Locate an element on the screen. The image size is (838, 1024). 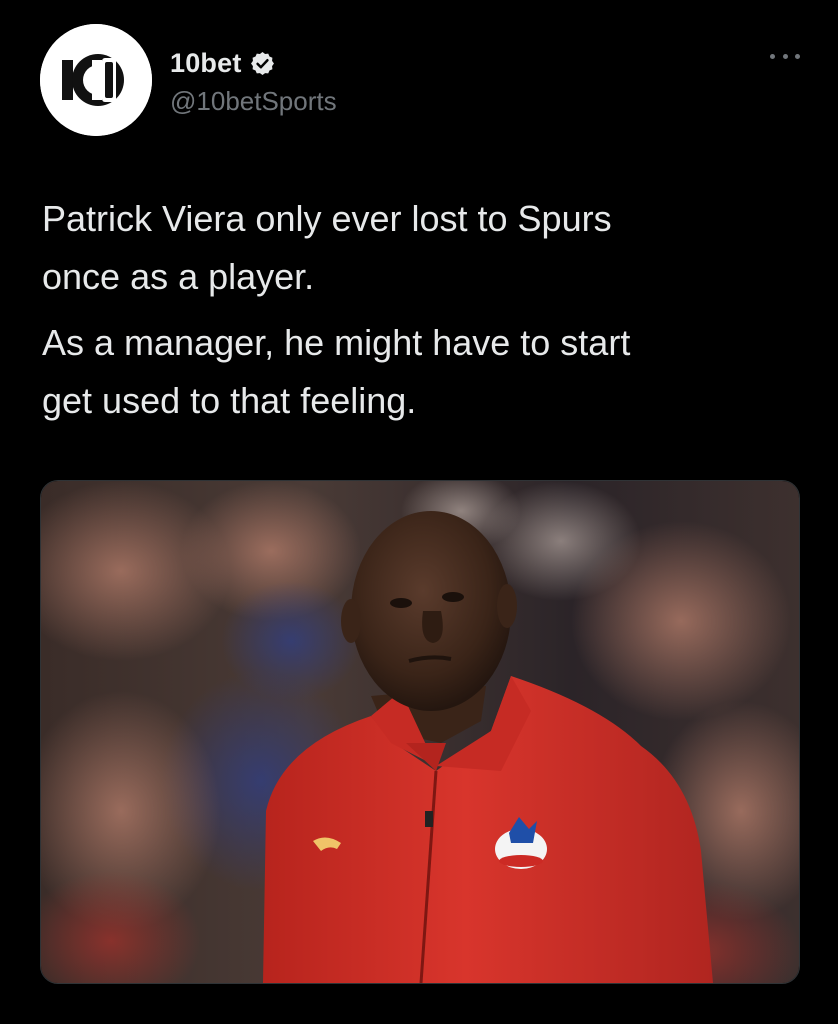
account-handle: @10betSports is located at coordinates (253, 101).